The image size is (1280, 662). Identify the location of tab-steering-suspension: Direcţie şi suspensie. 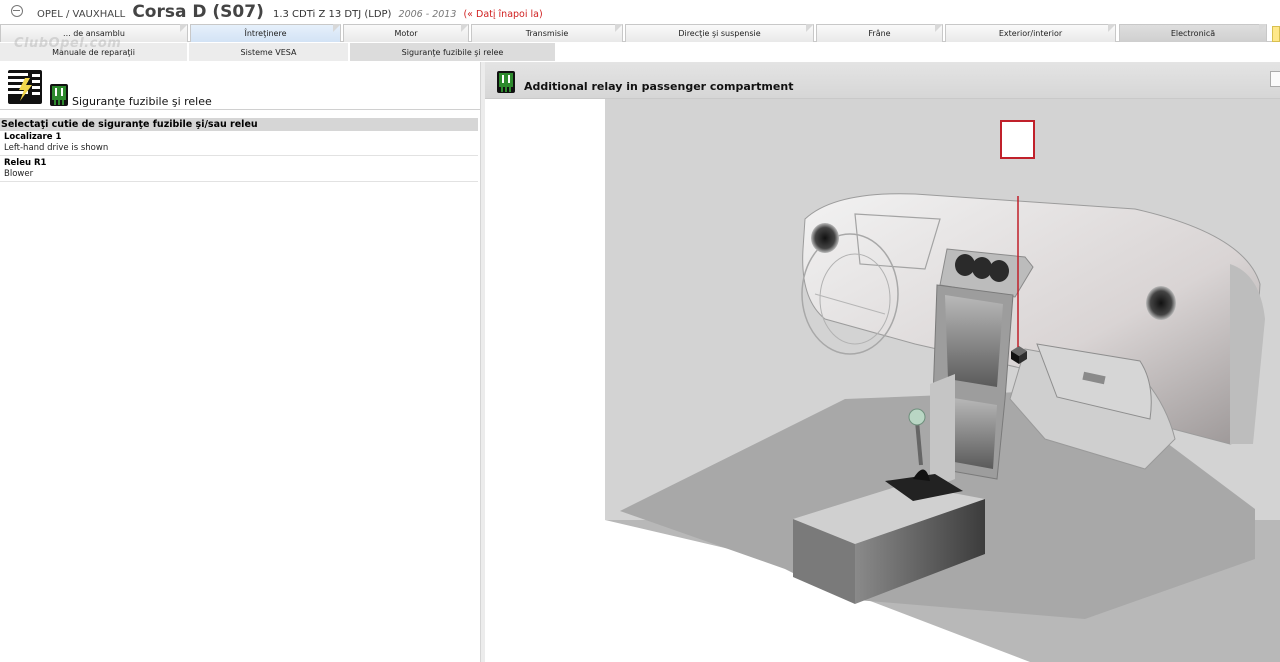
(719, 33).